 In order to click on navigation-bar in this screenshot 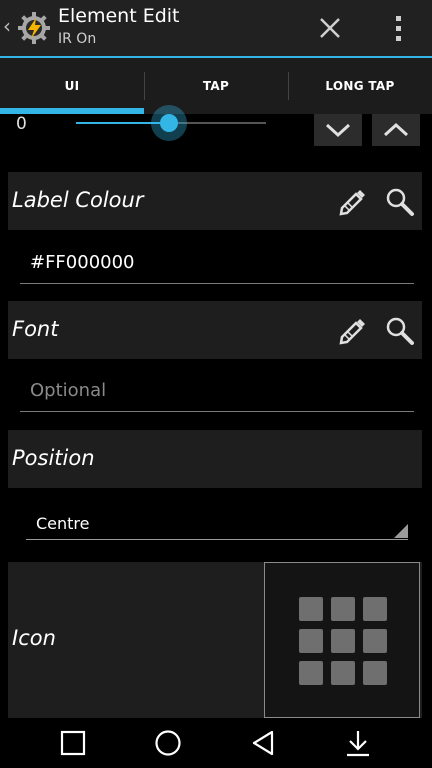, I will do `click(216, 743)`.